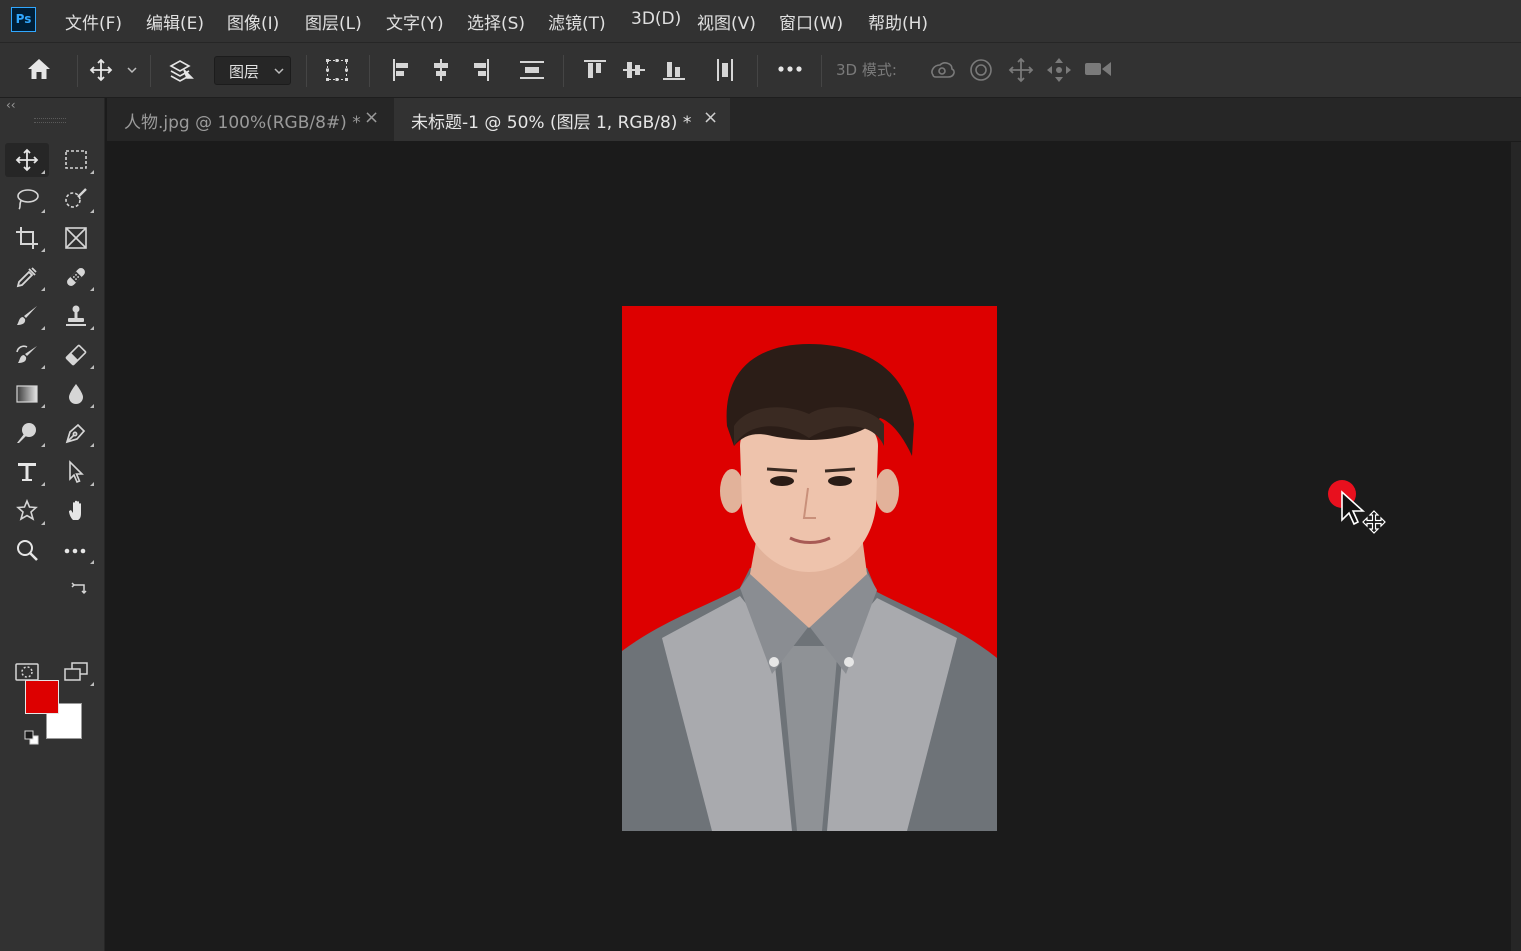 The width and height of the screenshot is (1521, 951). What do you see at coordinates (898, 21) in the screenshot?
I see `menu-item-help: 帮助(H)` at bounding box center [898, 21].